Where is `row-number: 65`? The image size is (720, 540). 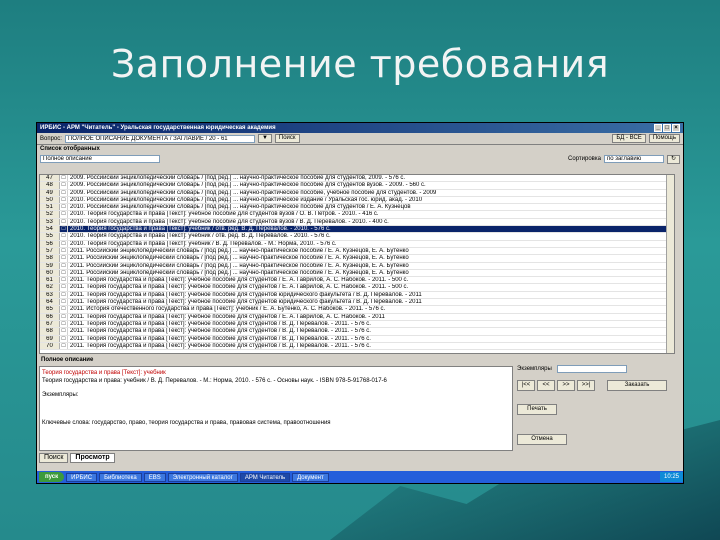 row-number: 65 is located at coordinates (50, 309).